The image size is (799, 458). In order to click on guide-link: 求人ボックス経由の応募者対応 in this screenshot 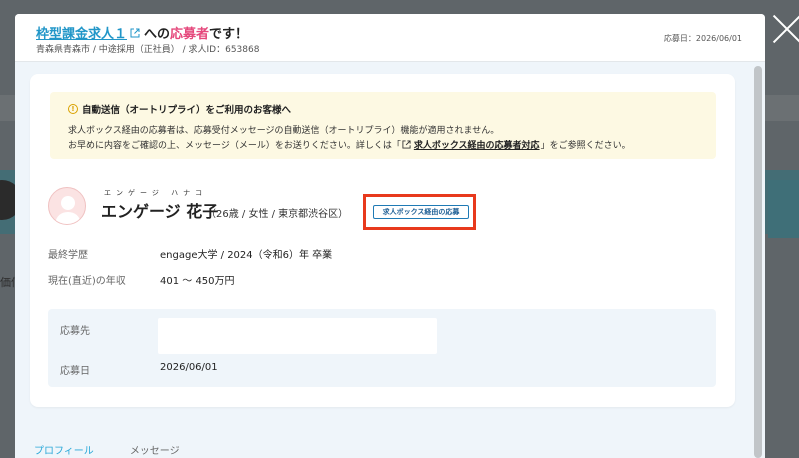, I will do `click(477, 144)`.